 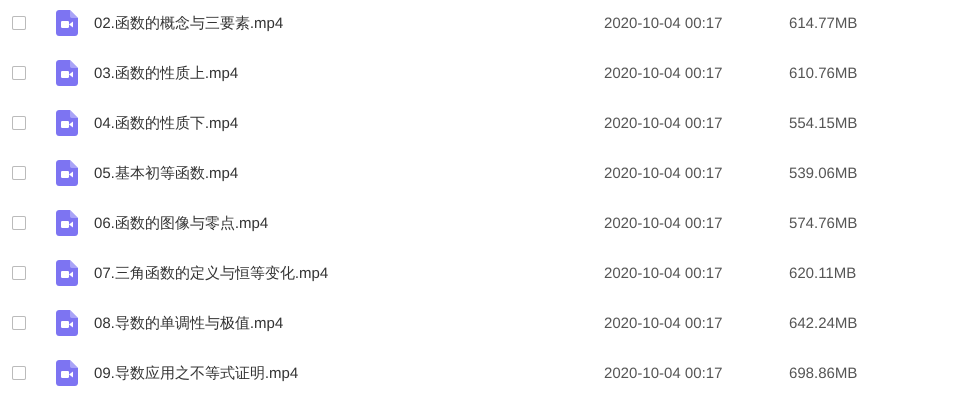 What do you see at coordinates (349, 223) in the screenshot?
I see `file-name: 06.函数的图像与零点.mp4` at bounding box center [349, 223].